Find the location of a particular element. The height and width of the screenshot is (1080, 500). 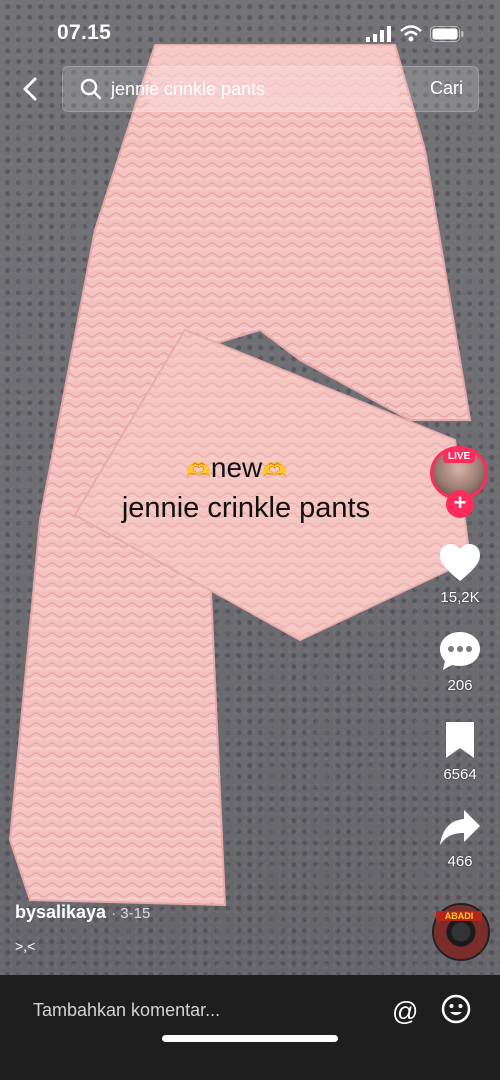

status-bar: 07.15 is located at coordinates (250, 33).